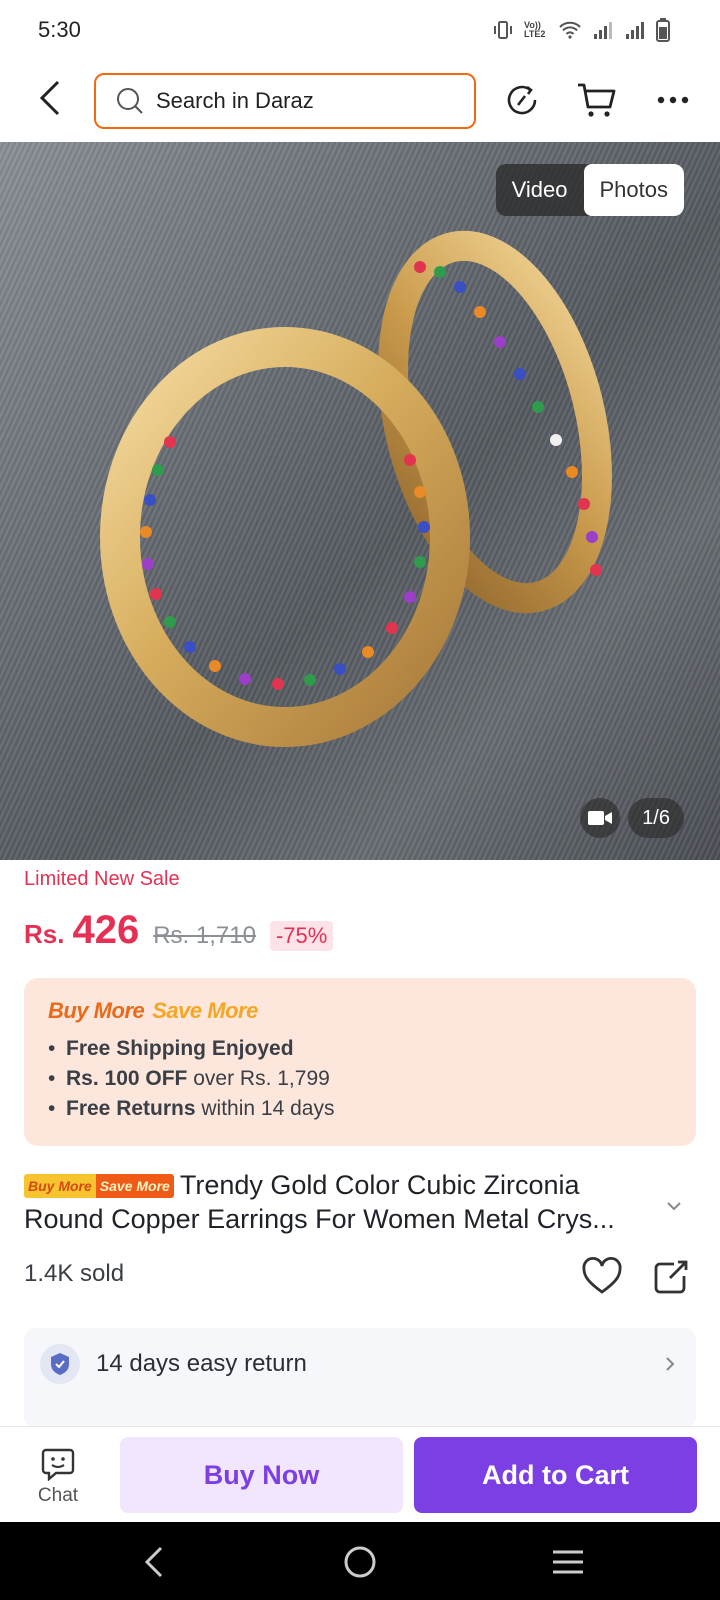  I want to click on more-button, so click(673, 100).